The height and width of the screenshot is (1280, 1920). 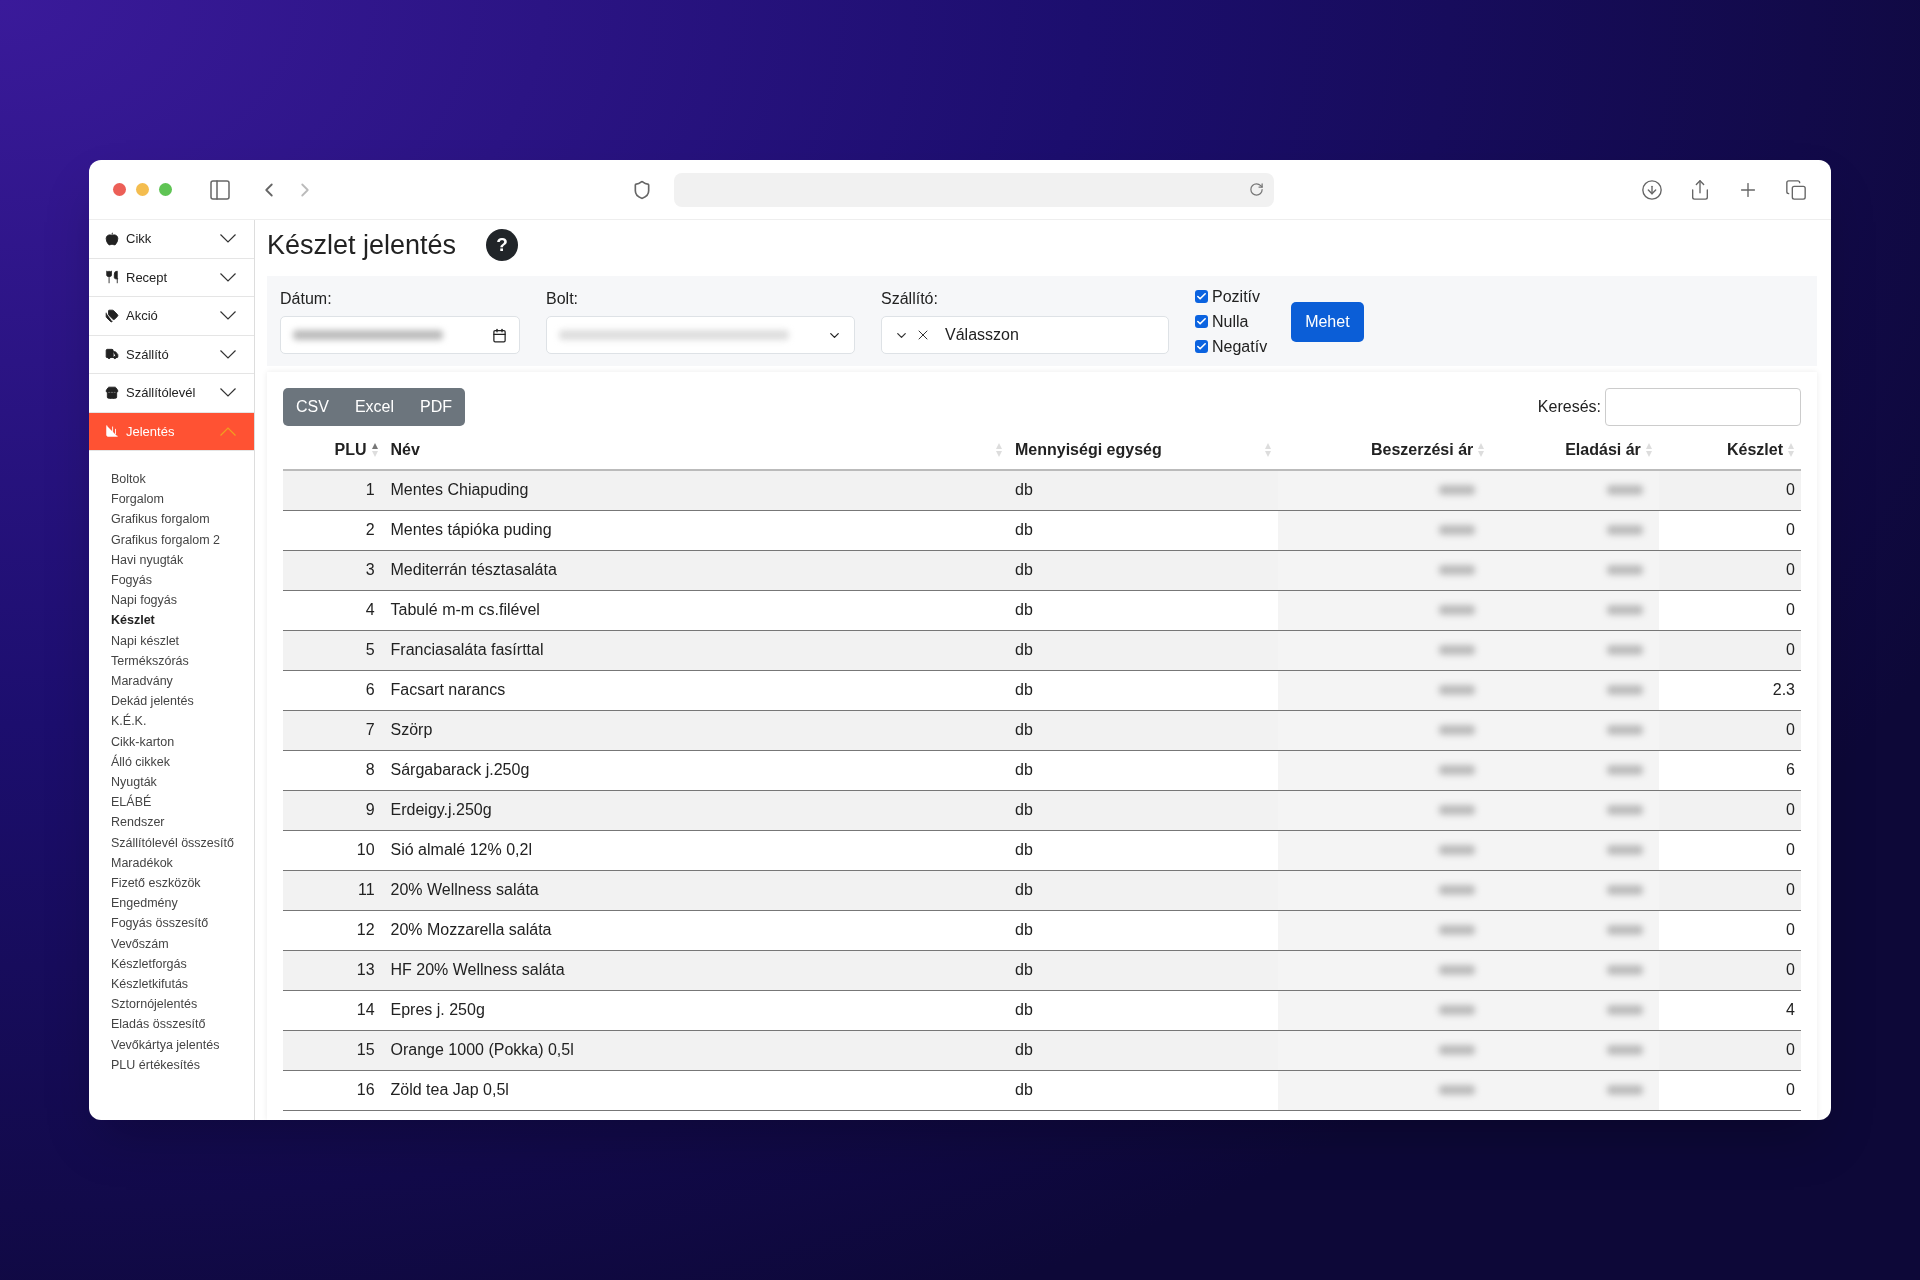 I want to click on report-link: Vevőkártya jelentés, so click(x=179, y=1044).